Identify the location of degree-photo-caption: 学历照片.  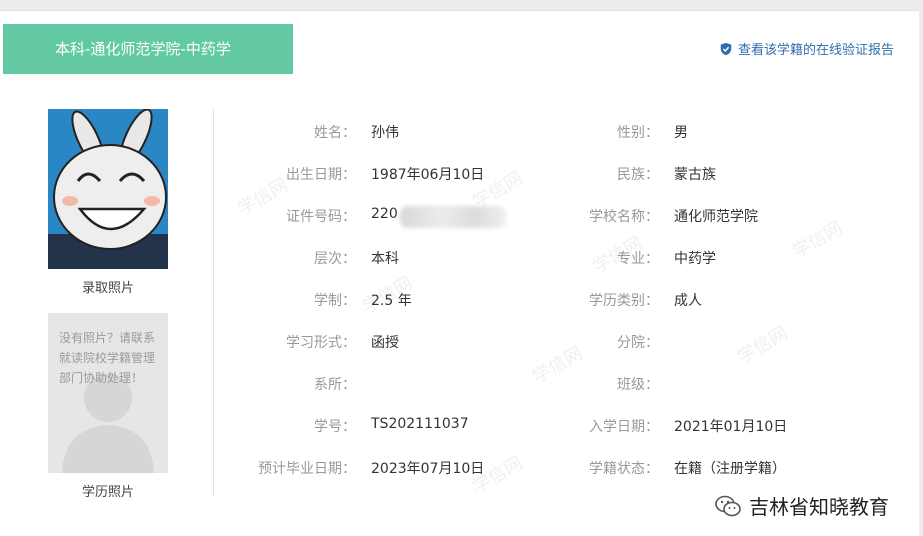
(107, 492).